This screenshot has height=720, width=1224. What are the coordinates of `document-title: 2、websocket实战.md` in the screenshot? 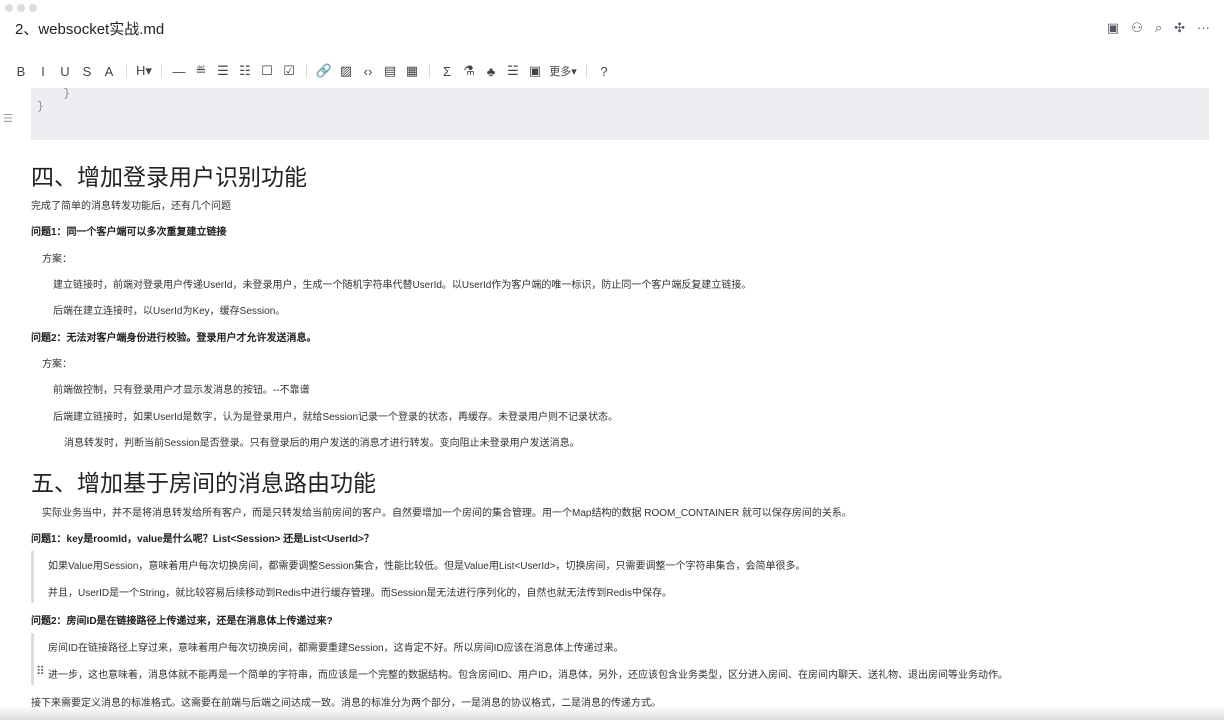 It's located at (90, 29).